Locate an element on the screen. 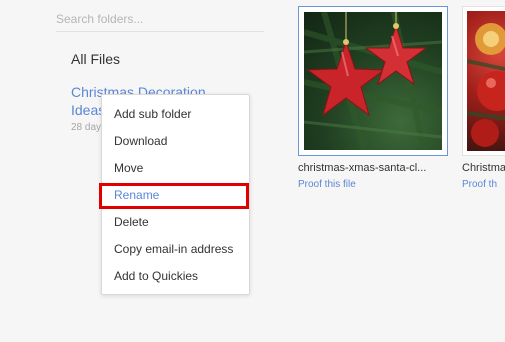  menu-item-delete: Delete is located at coordinates (175, 222).